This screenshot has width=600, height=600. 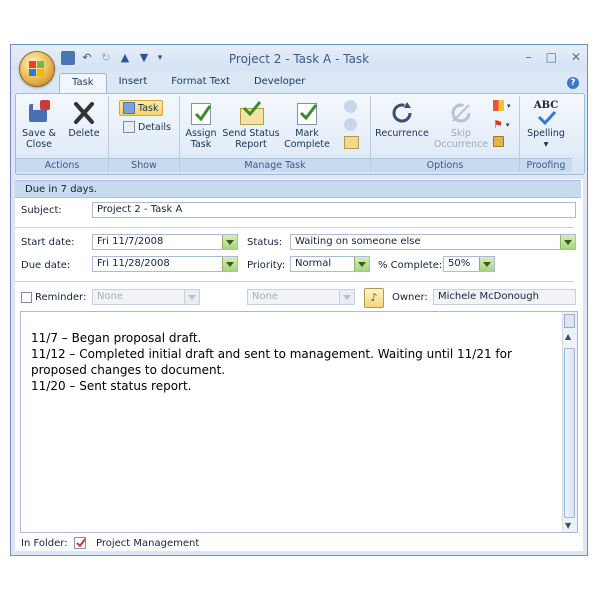 I want to click on group-show: Task Details Show, so click(x=144, y=134).